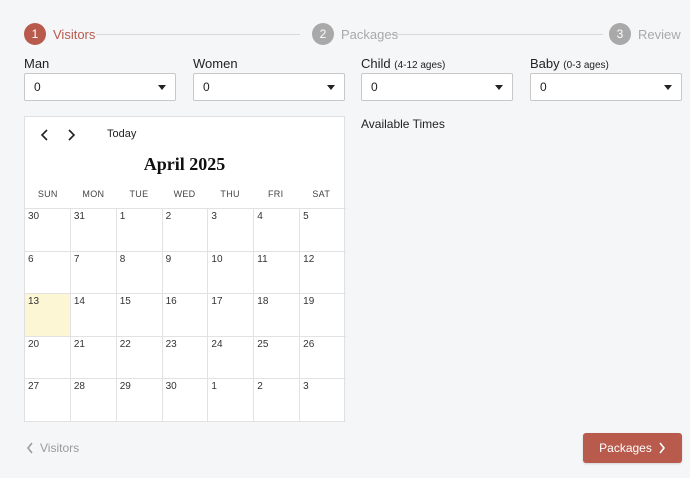 Image resolution: width=690 pixels, height=478 pixels. What do you see at coordinates (48, 273) in the screenshot?
I see `calendar-day: 6` at bounding box center [48, 273].